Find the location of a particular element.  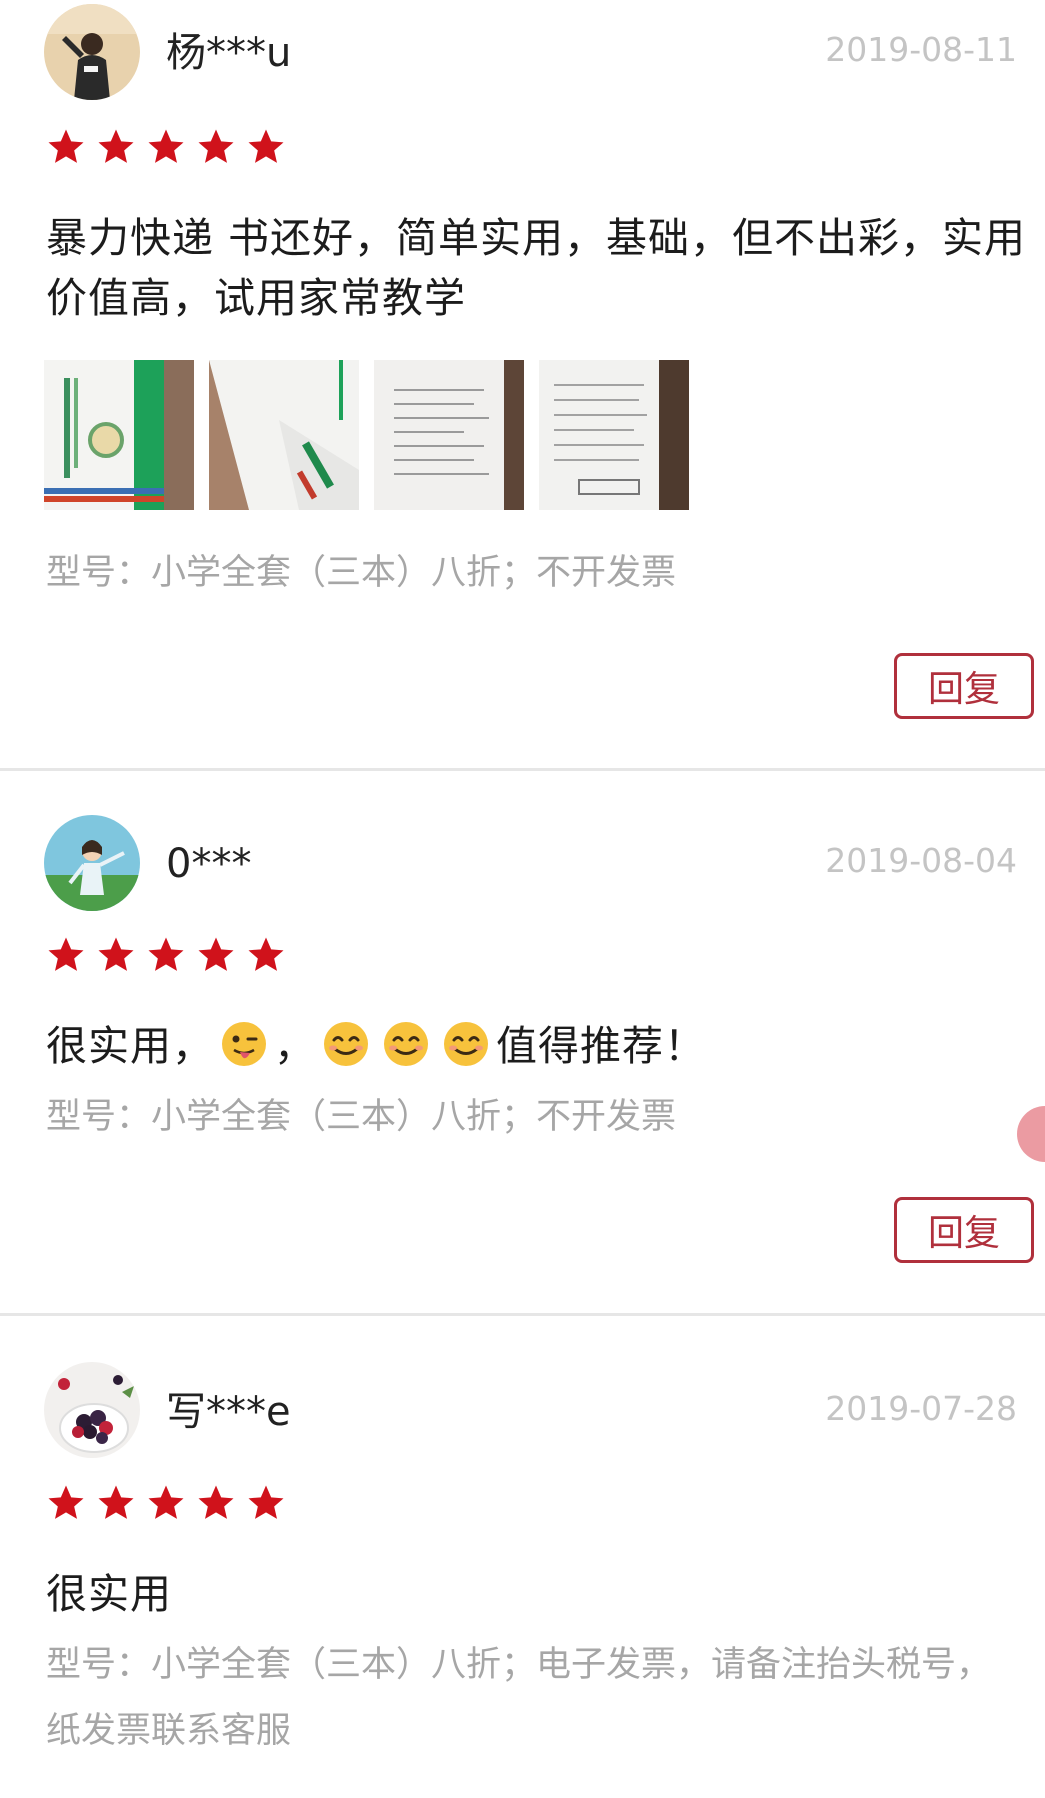

username: 0*** is located at coordinates (209, 864).